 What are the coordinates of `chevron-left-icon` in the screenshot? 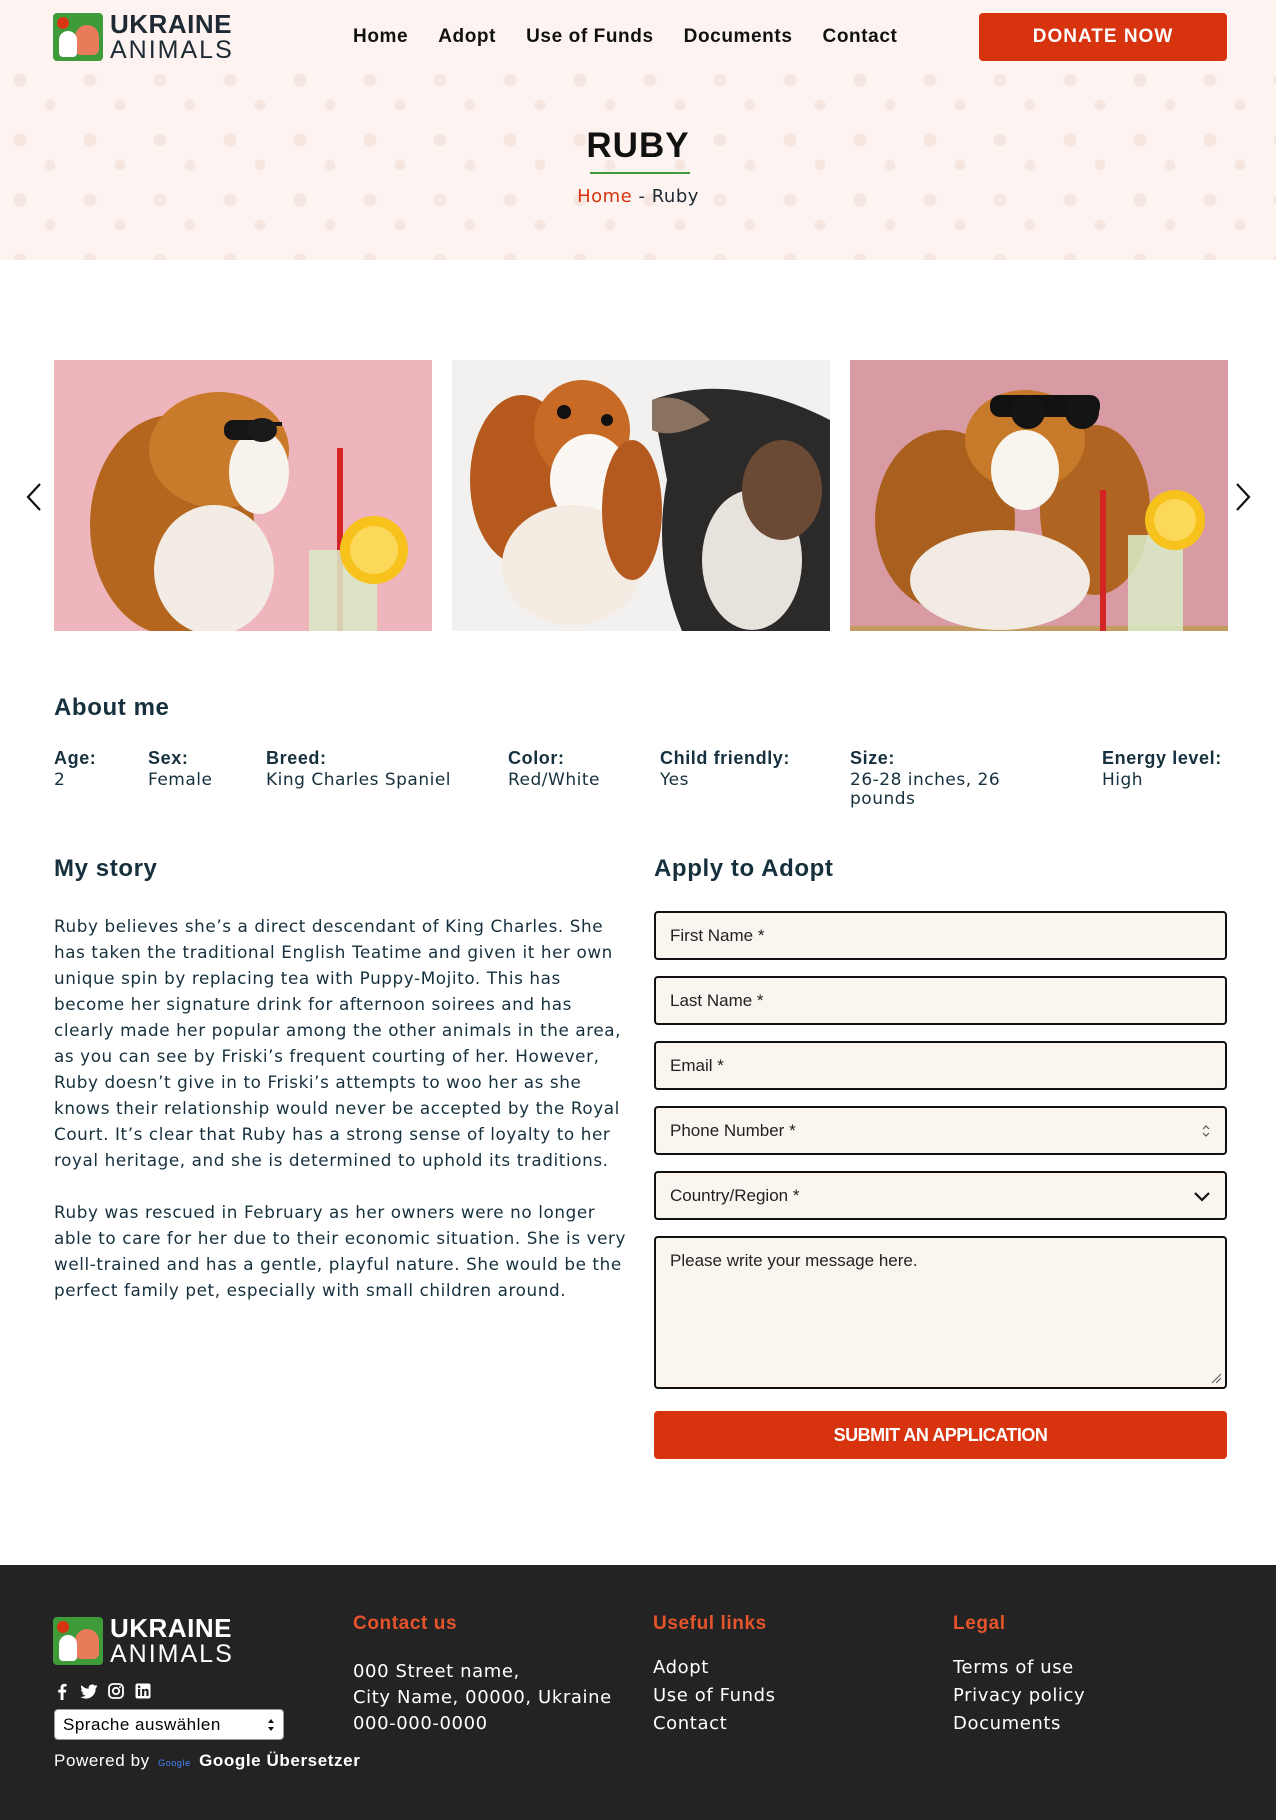 It's located at (35, 497).